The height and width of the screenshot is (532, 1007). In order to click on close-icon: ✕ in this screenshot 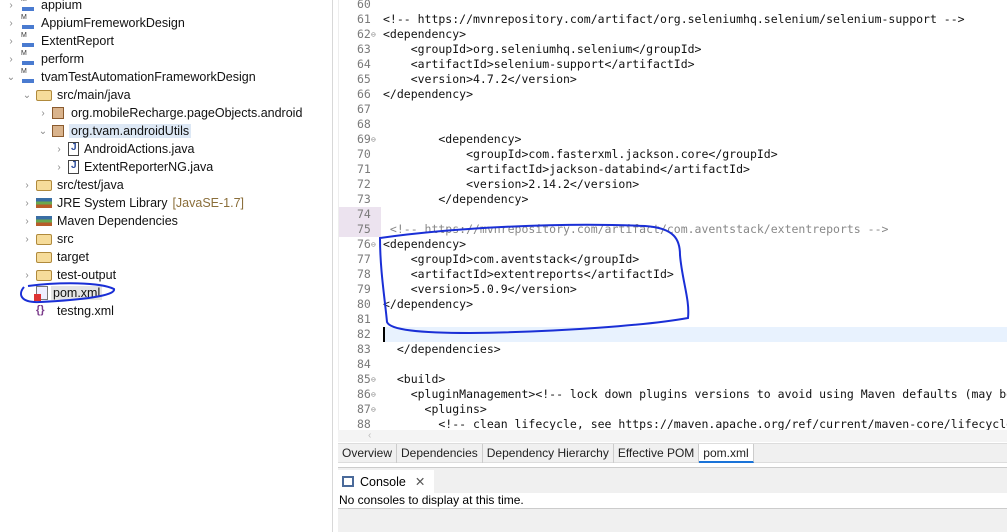, I will do `click(420, 481)`.